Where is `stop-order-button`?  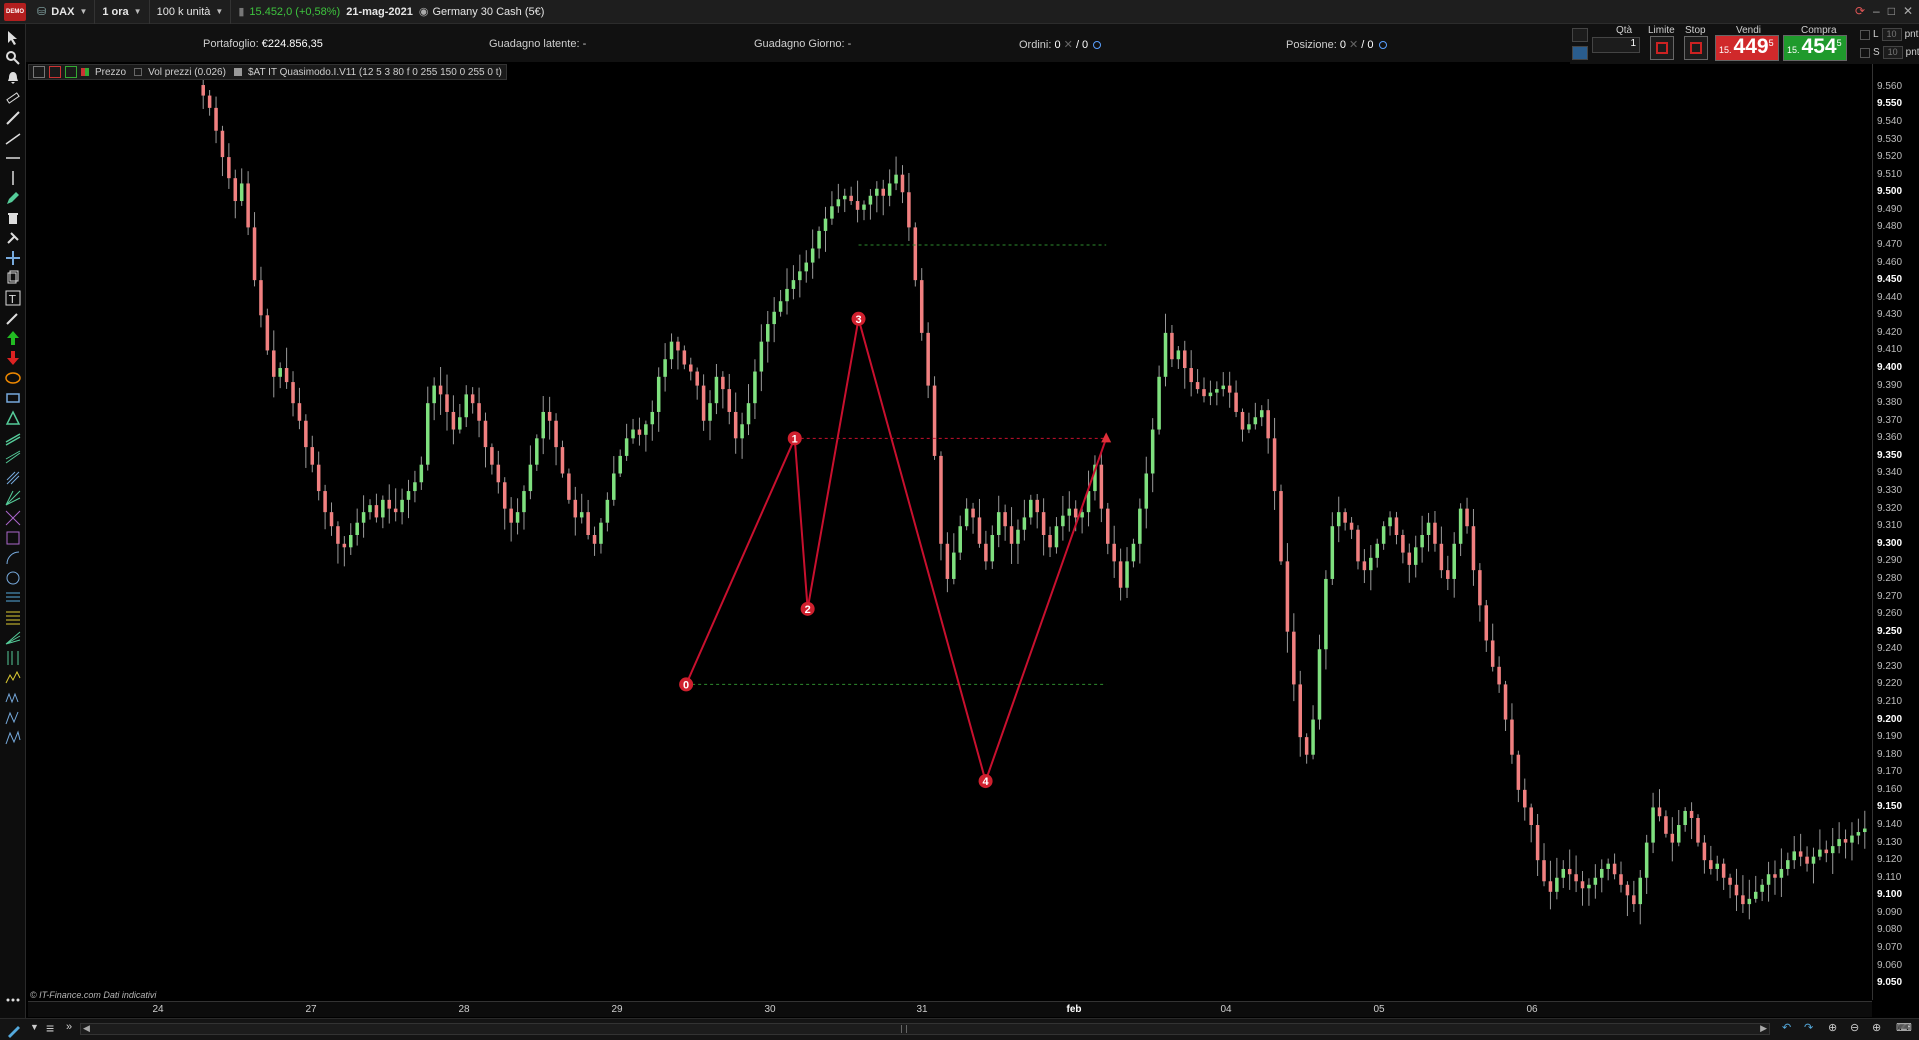 stop-order-button is located at coordinates (1696, 48).